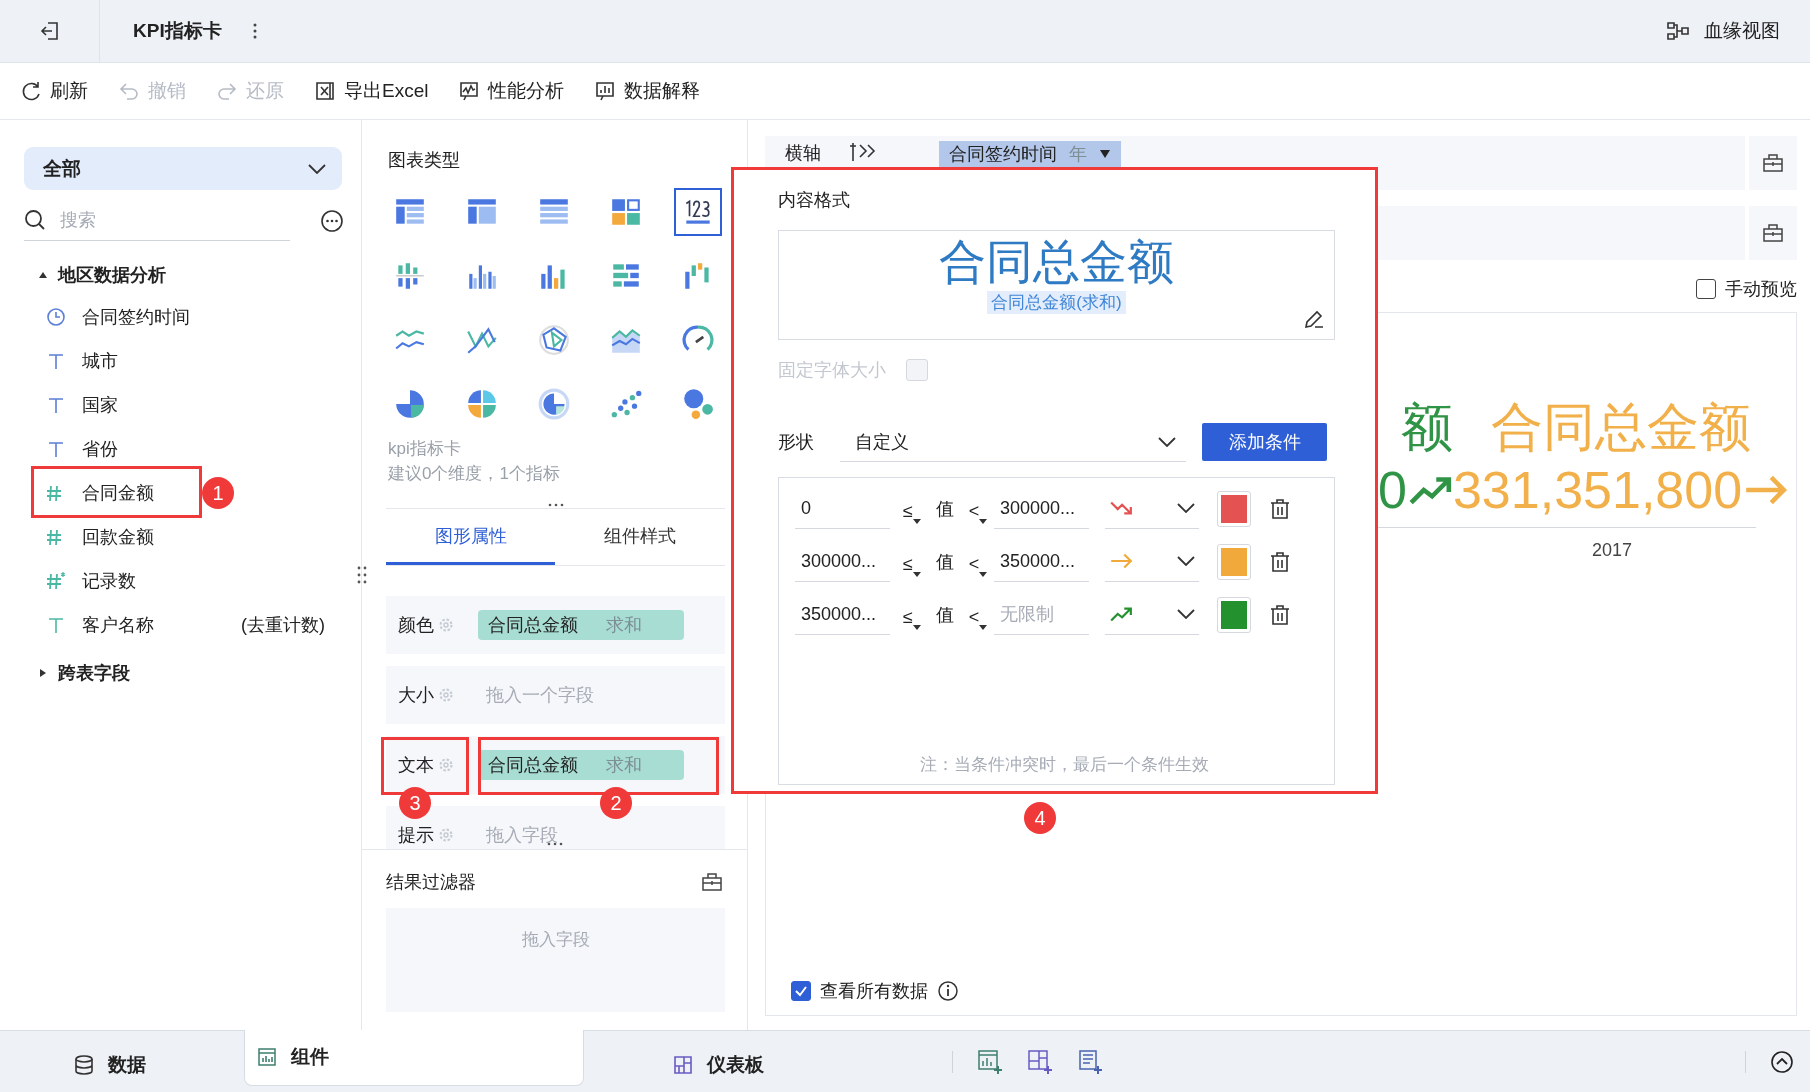 This screenshot has width=1810, height=1092. What do you see at coordinates (948, 991) in the screenshot?
I see `info-icon` at bounding box center [948, 991].